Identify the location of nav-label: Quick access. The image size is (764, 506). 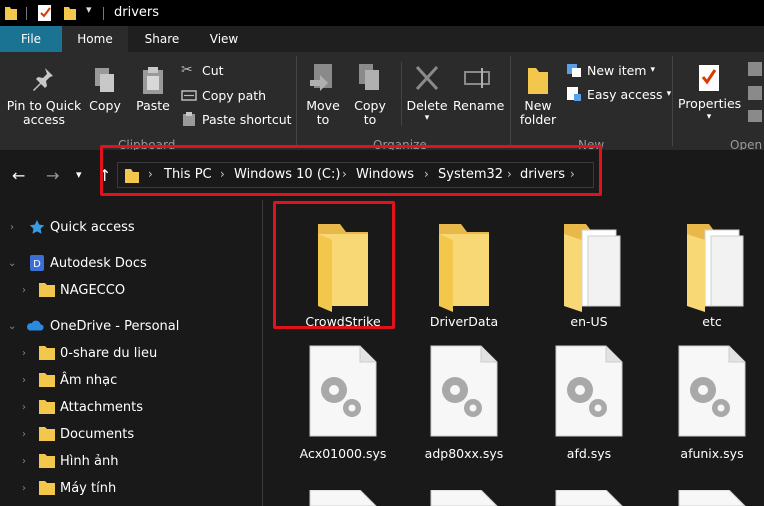
(92, 227).